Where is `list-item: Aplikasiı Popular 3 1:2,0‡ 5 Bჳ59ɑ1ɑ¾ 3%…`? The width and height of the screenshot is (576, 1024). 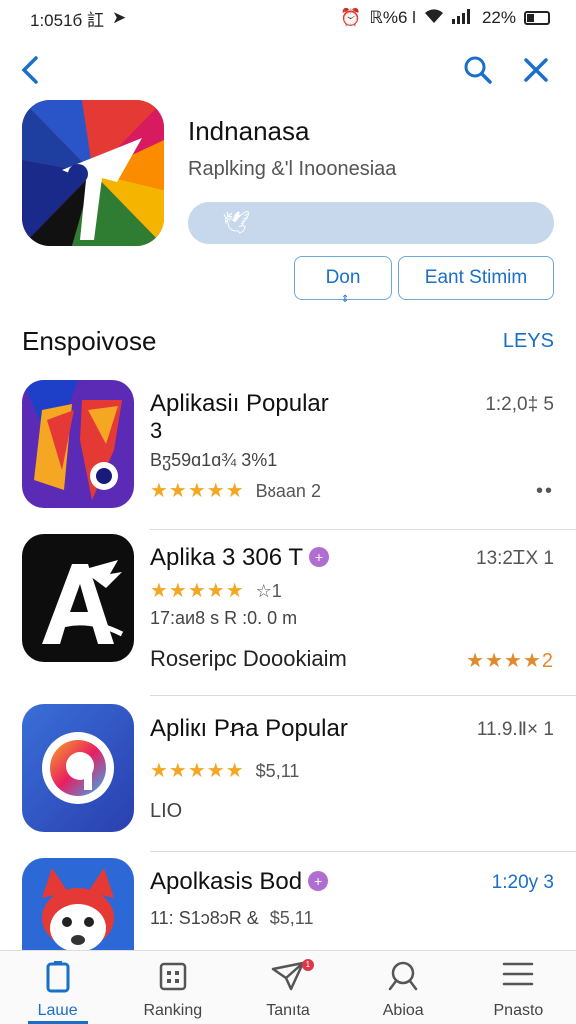
list-item: Aplikasiı Popular 3 1:2,0‡ 5 Bჳ59ɑ1ɑ¾ 3%… is located at coordinates (288, 456).